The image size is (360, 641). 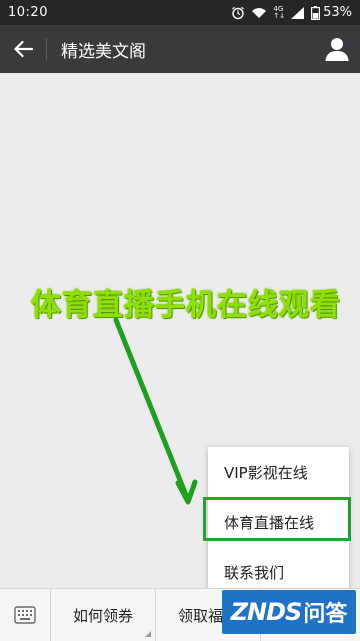 I want to click on menu-item-vip: VIP影视在线, so click(x=278, y=472).